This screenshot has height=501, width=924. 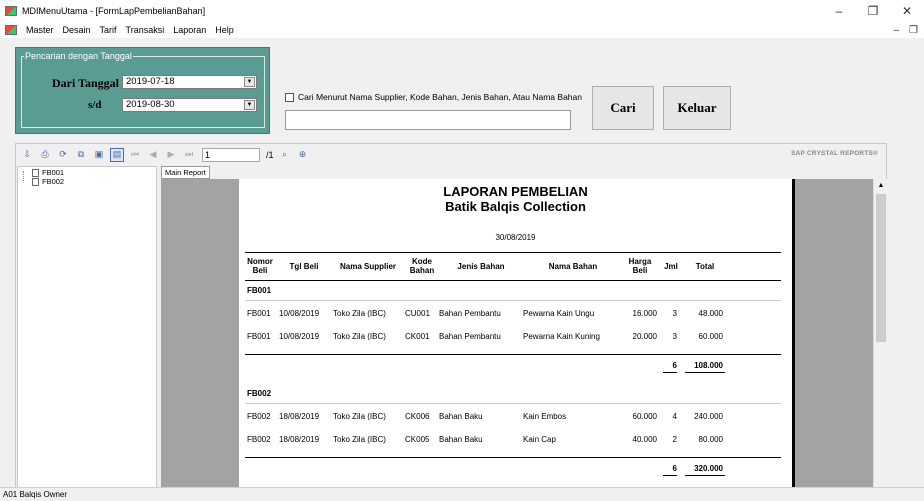 I want to click on group-tree: FB001 FB002, so click(x=87, y=327).